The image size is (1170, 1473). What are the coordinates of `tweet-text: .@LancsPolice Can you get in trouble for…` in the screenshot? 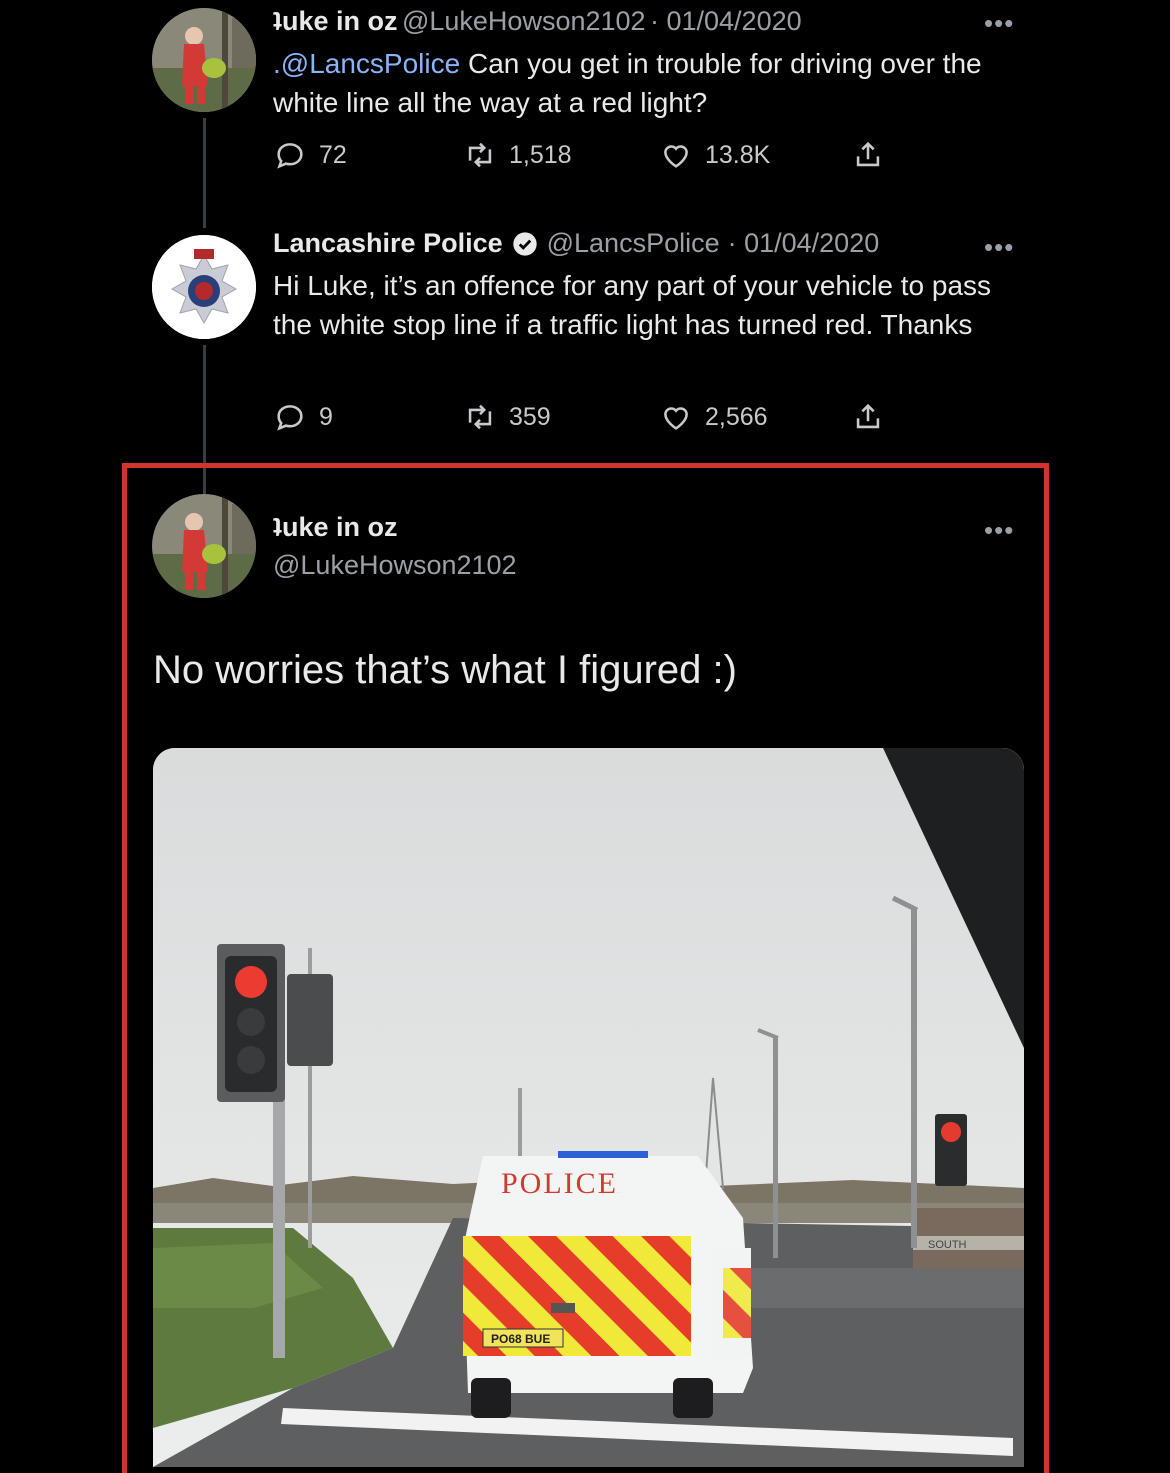 It's located at (653, 83).